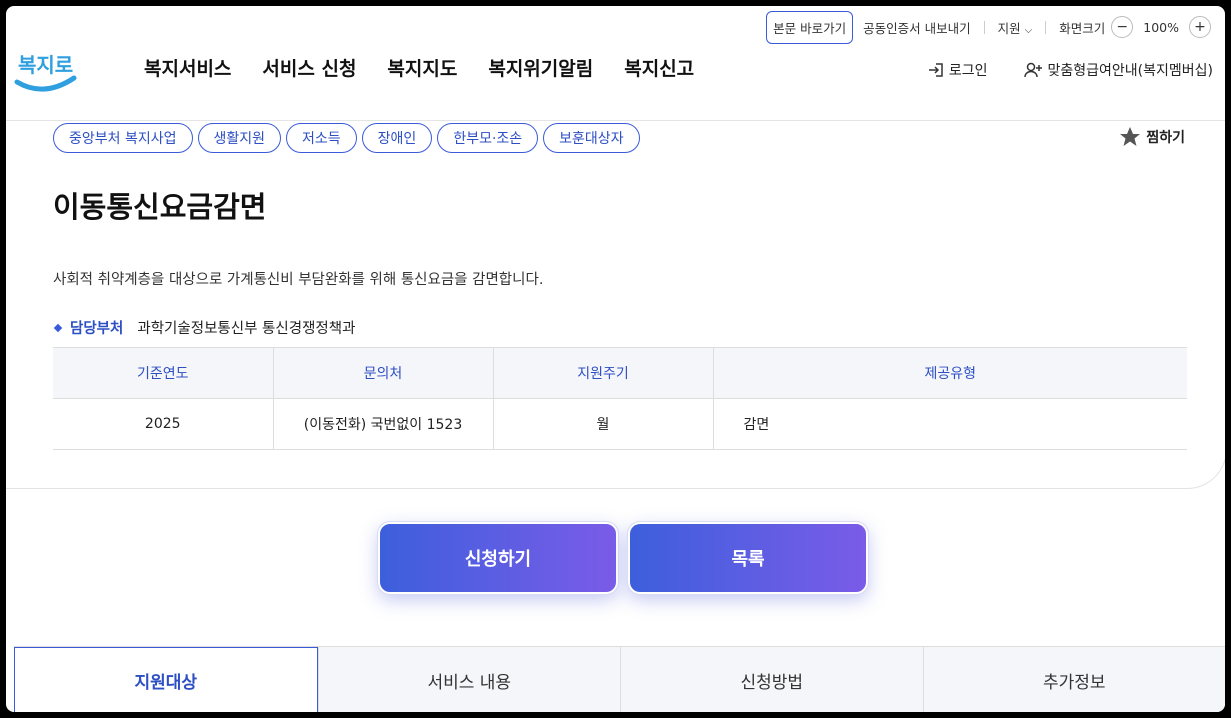  Describe the element at coordinates (166, 679) in the screenshot. I see `tab-eligibility: 지원대상` at that location.